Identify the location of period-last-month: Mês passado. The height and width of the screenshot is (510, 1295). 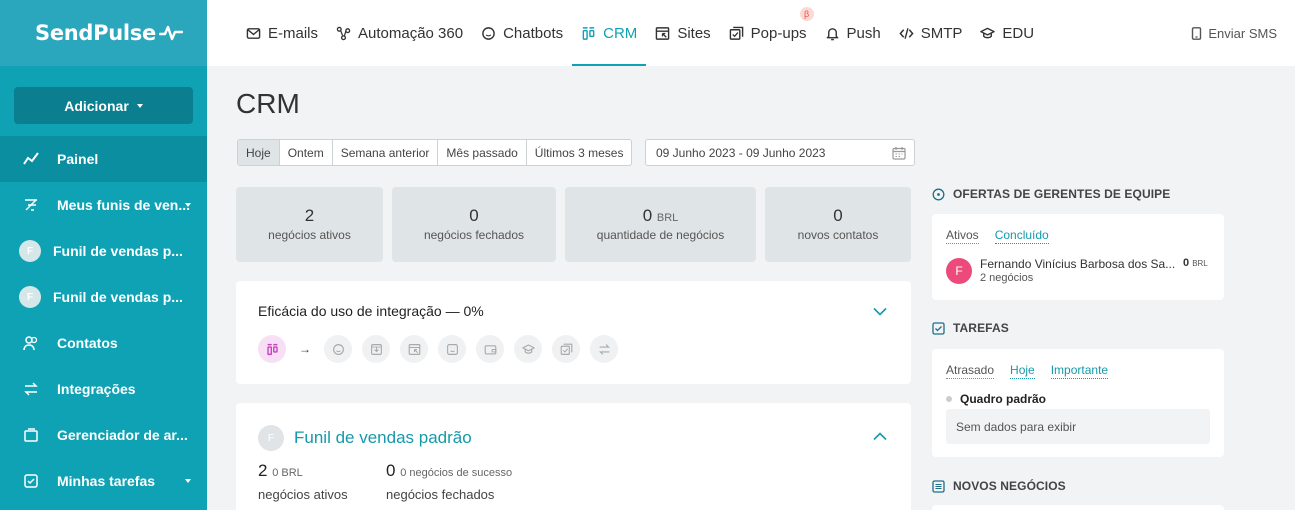
(482, 152).